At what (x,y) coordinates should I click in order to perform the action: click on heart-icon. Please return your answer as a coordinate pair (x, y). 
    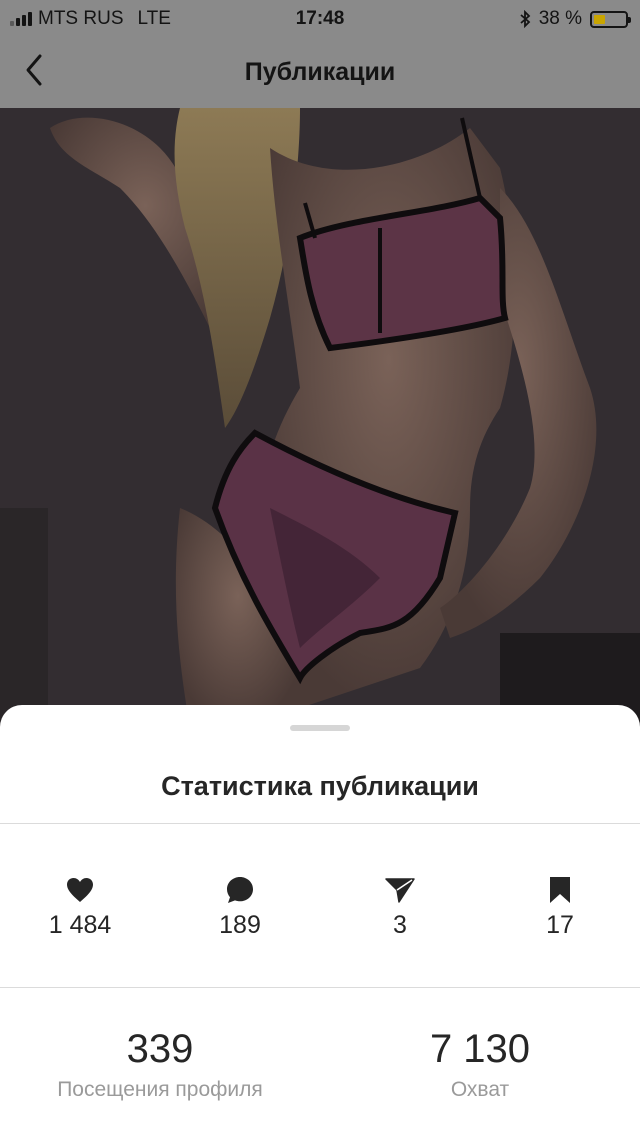
    Looking at the image, I should click on (80, 890).